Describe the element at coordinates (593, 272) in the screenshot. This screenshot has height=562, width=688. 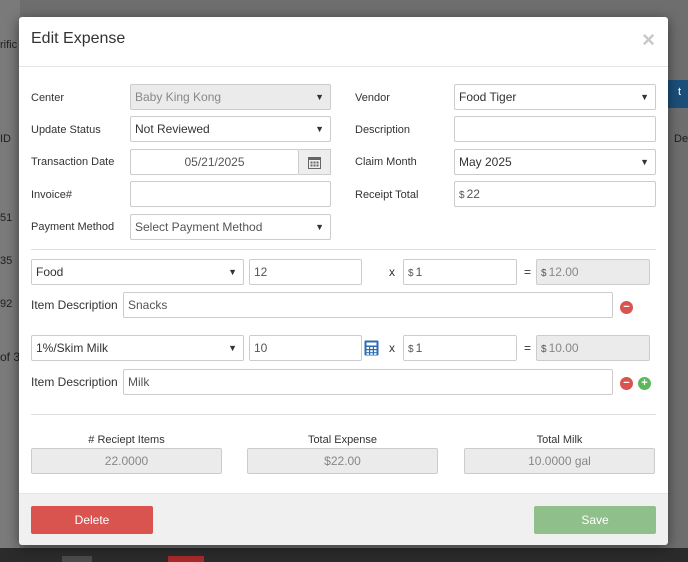
I see `item-total-field: $12.00` at that location.